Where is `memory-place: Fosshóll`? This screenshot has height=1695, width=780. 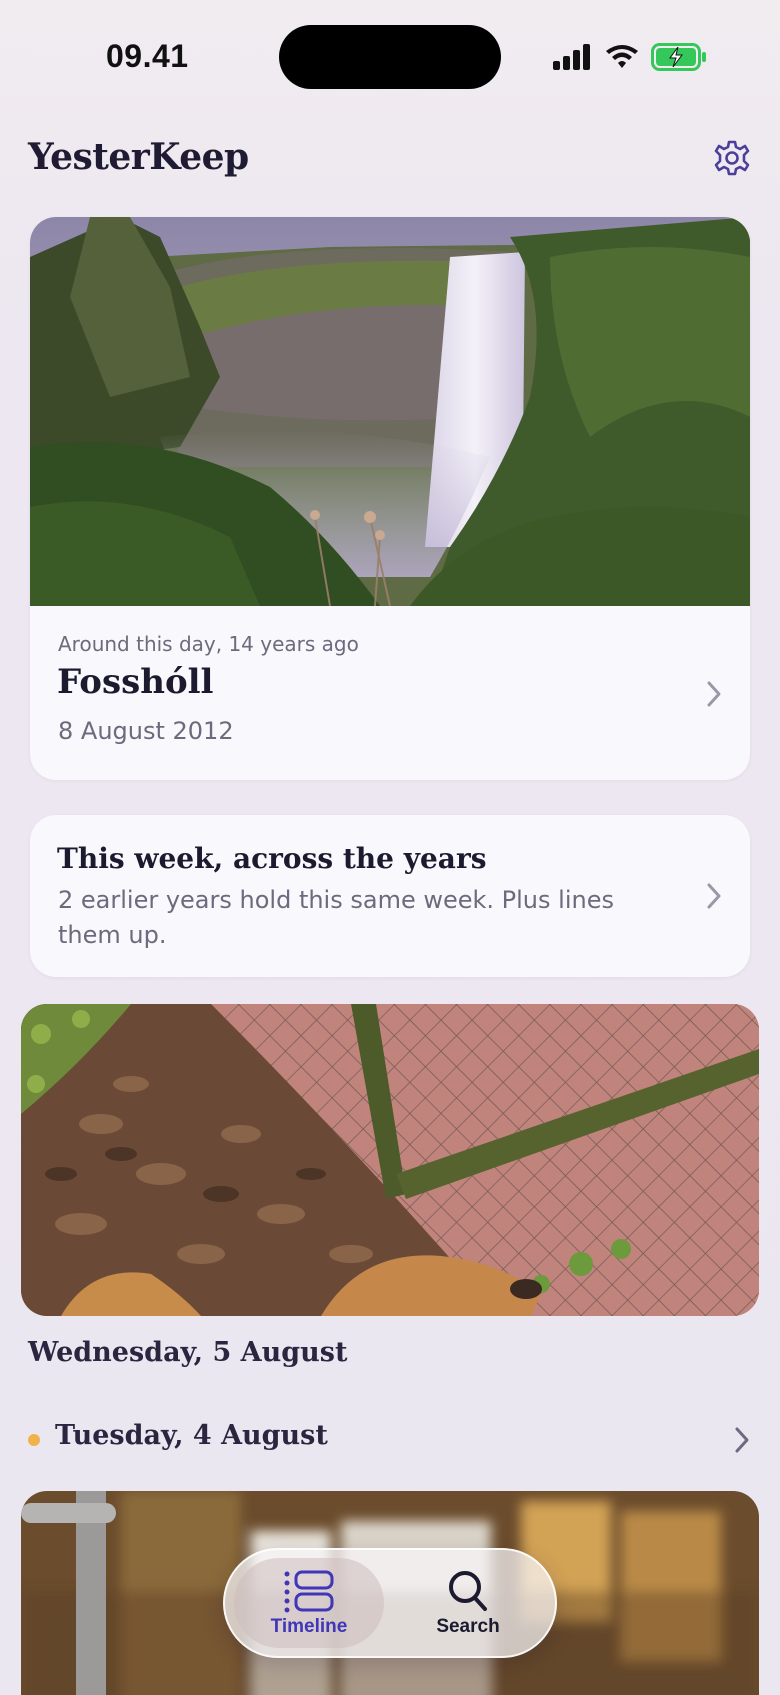
memory-place: Fosshóll is located at coordinates (135, 682).